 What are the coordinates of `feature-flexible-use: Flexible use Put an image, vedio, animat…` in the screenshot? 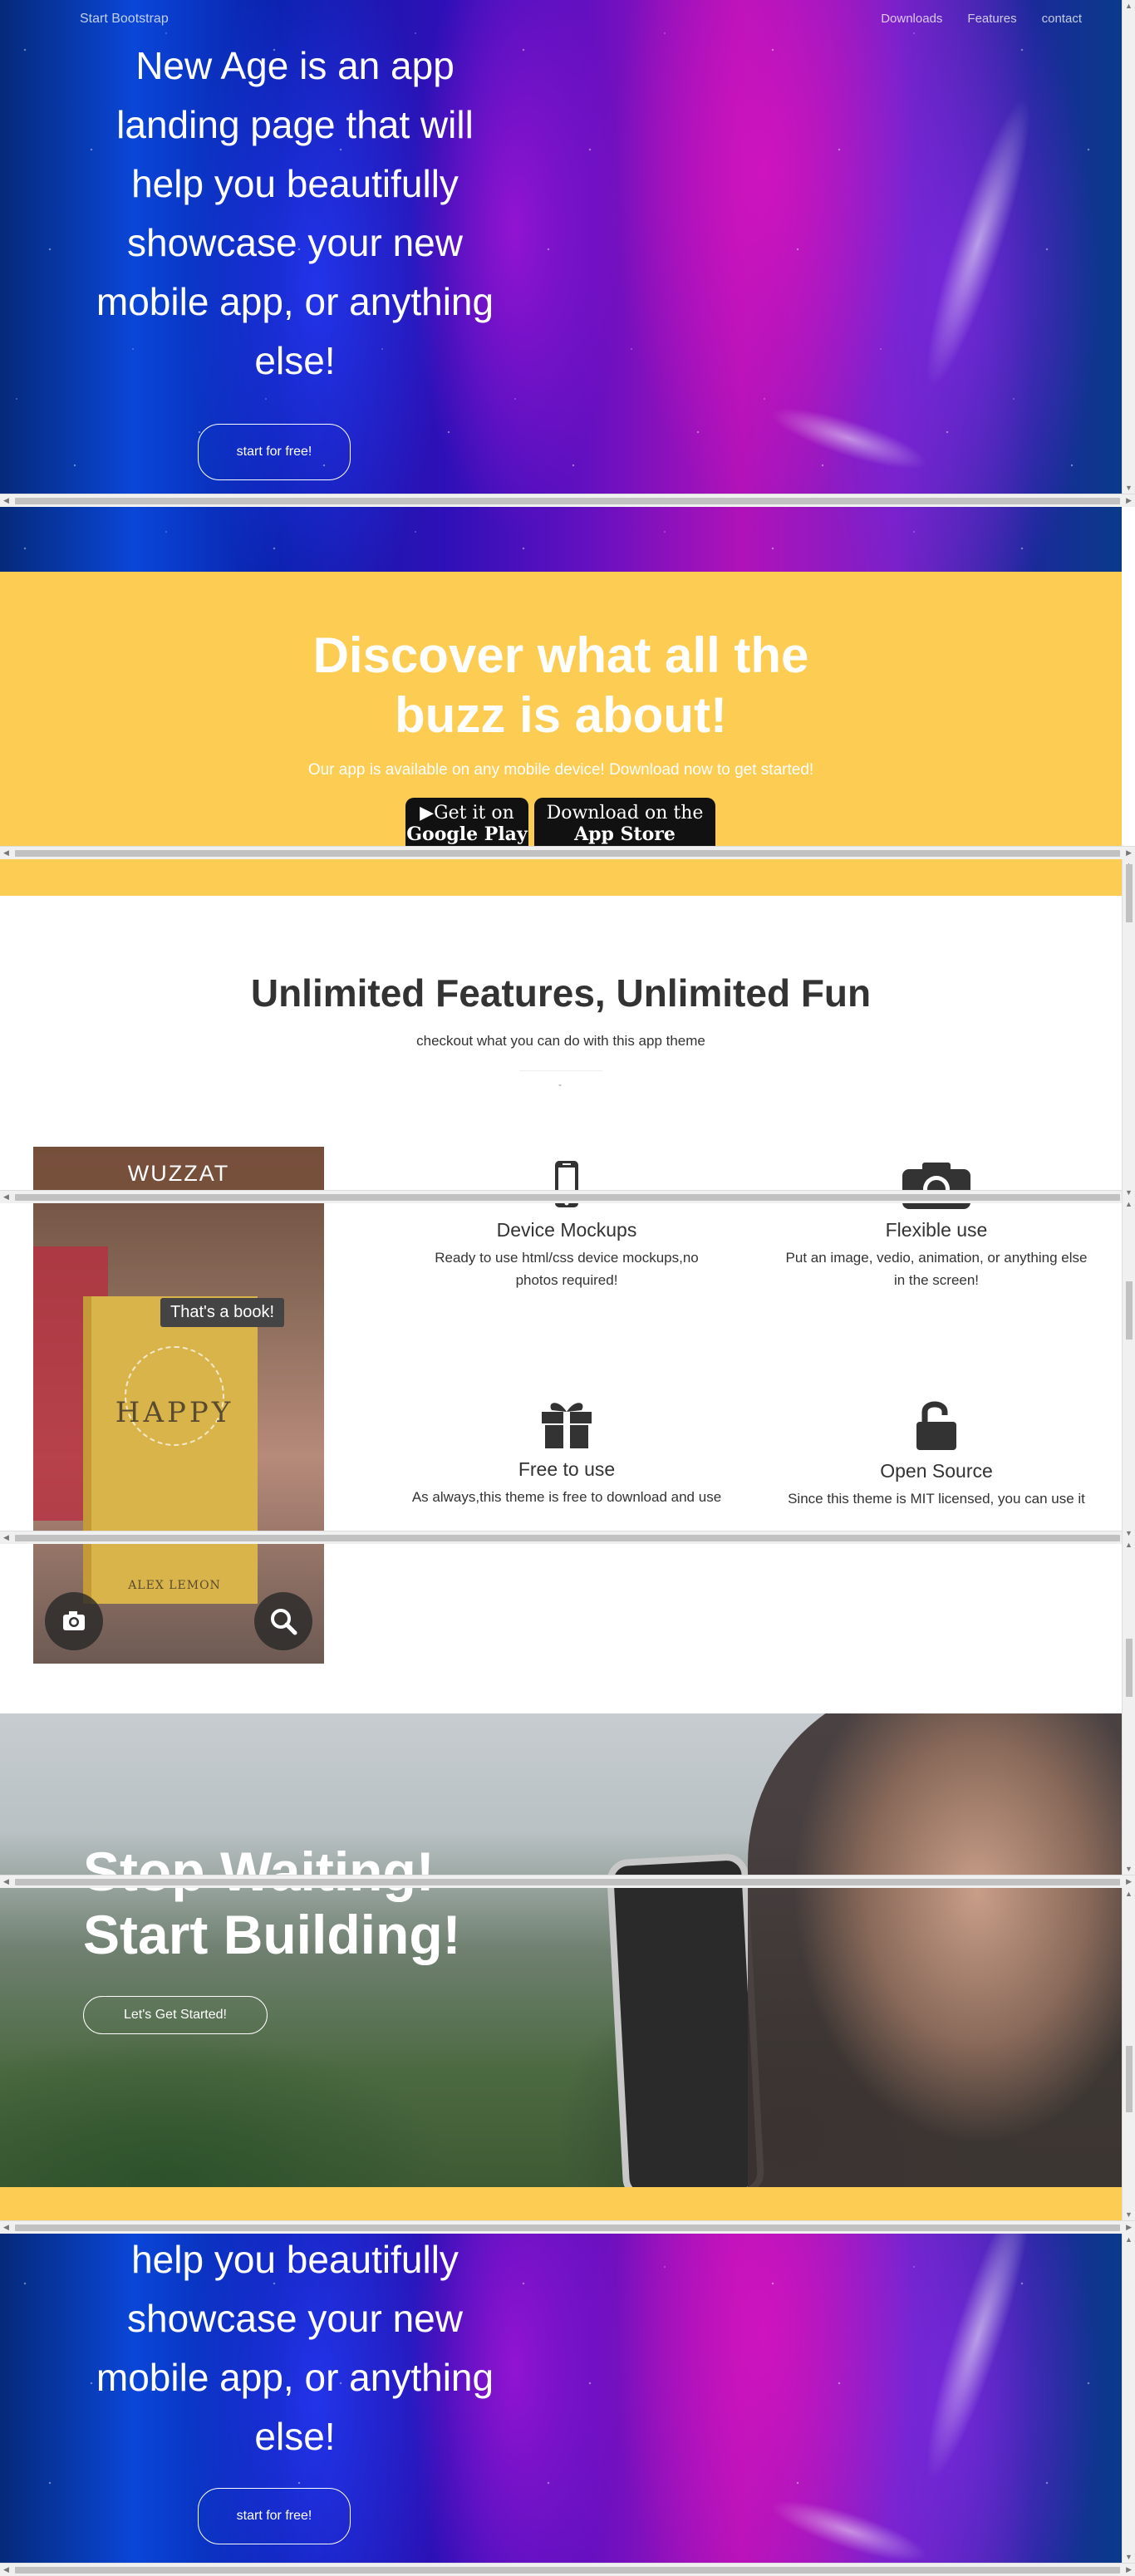 It's located at (936, 1225).